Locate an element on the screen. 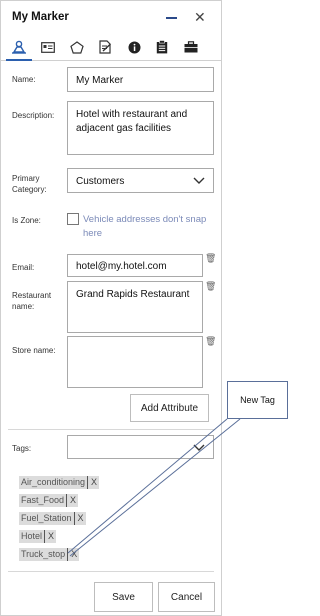 The width and height of the screenshot is (320, 616). new-tag-callout: New Tag is located at coordinates (257, 400).